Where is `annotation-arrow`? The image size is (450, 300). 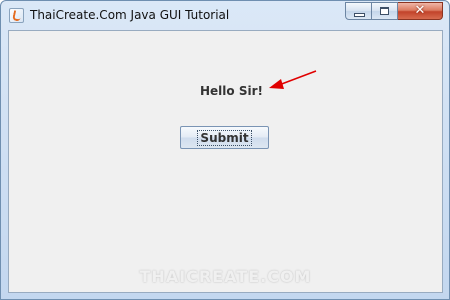
annotation-arrow is located at coordinates (293, 79).